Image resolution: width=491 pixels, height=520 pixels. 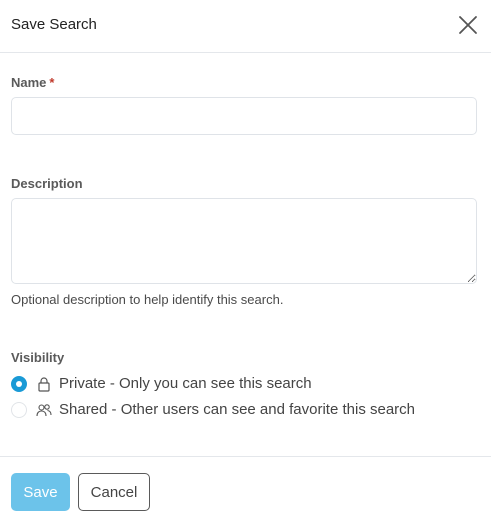 I want to click on required-marker: *, so click(x=52, y=82).